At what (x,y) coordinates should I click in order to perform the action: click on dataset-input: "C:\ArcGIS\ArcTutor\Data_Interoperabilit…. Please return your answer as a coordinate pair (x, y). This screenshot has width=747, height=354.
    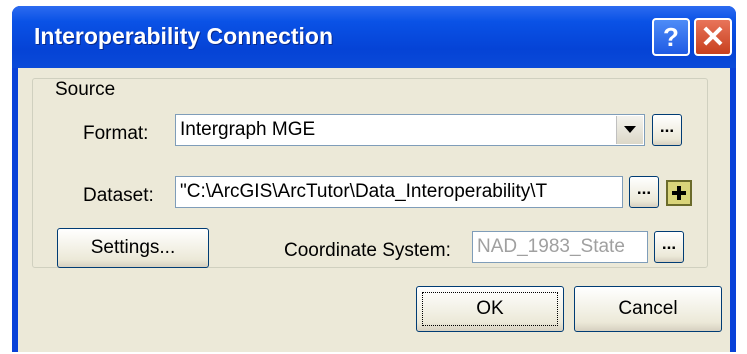
    Looking at the image, I should click on (399, 192).